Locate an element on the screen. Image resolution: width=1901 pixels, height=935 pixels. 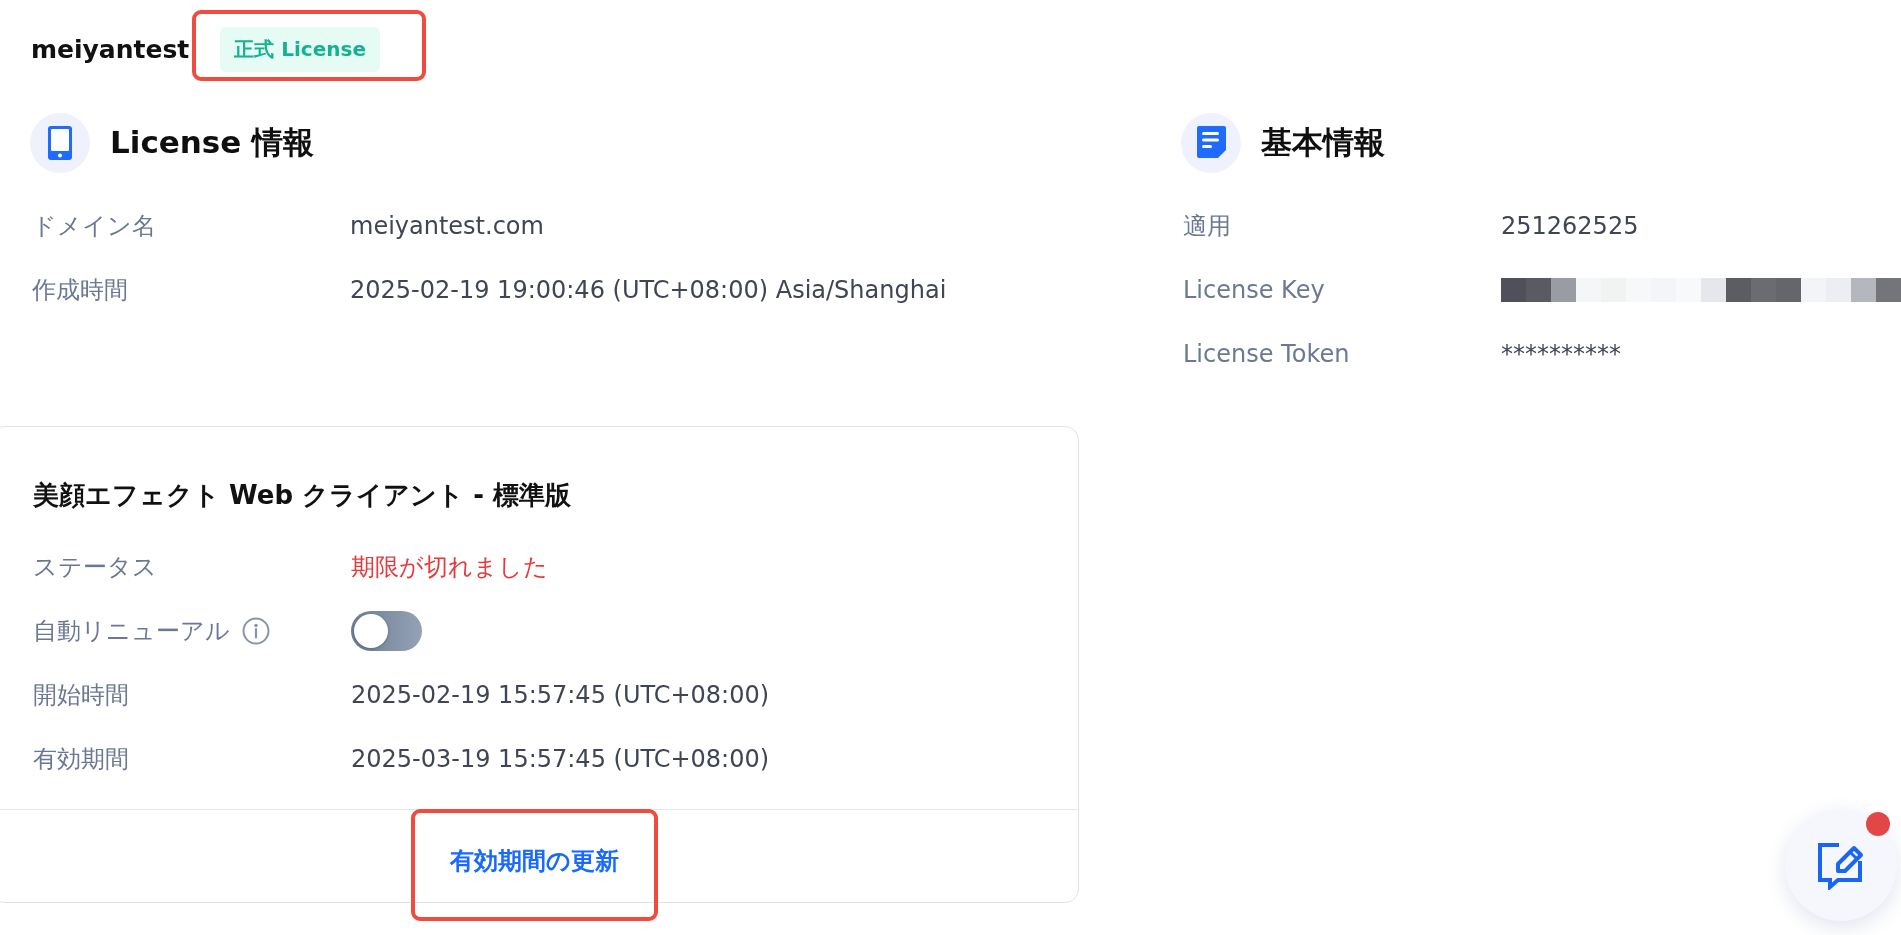
status-value: 期限が切れました is located at coordinates (449, 567).